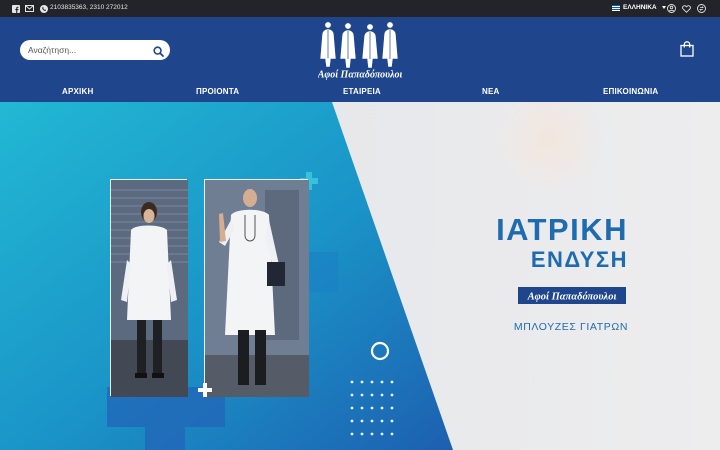 The height and width of the screenshot is (450, 720). I want to click on nav-item-contact: ΕΠΙΚΟΙΝΩΝΙΑ, so click(630, 91).